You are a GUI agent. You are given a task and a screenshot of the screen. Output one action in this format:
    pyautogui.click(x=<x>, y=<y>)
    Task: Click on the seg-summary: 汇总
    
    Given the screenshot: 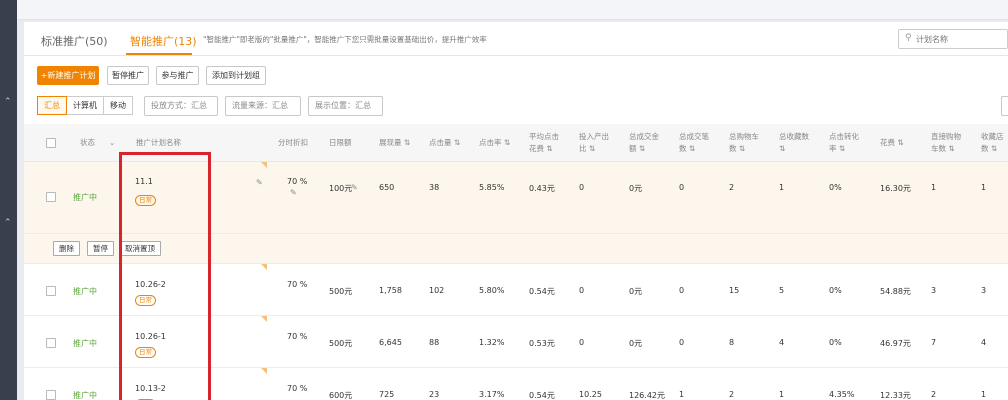 What is the action you would take?
    pyautogui.click(x=52, y=105)
    